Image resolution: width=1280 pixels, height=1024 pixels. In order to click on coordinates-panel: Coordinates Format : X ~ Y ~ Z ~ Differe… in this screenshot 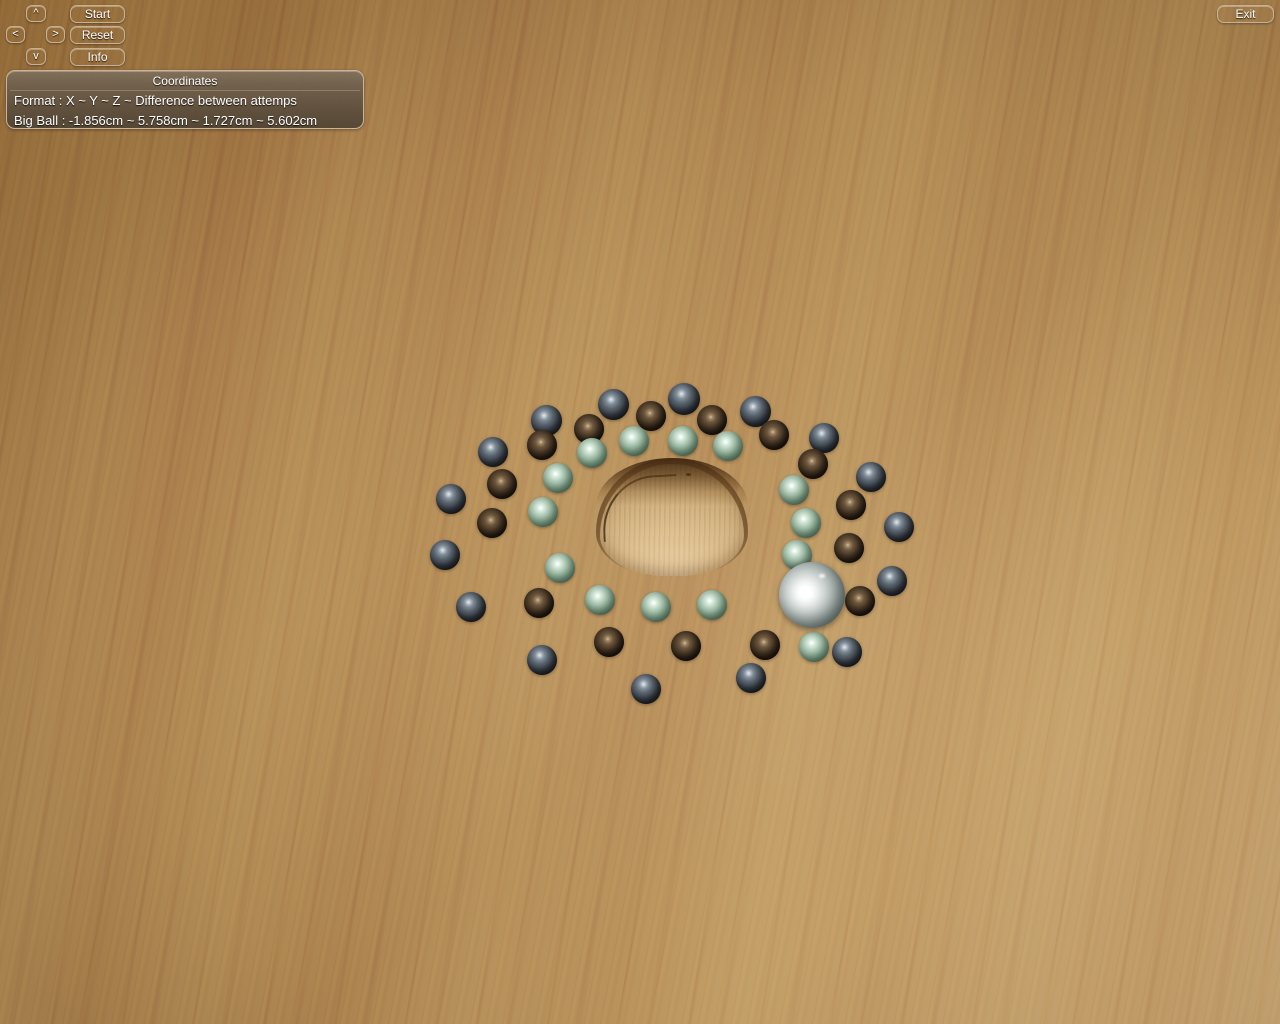, I will do `click(185, 99)`.